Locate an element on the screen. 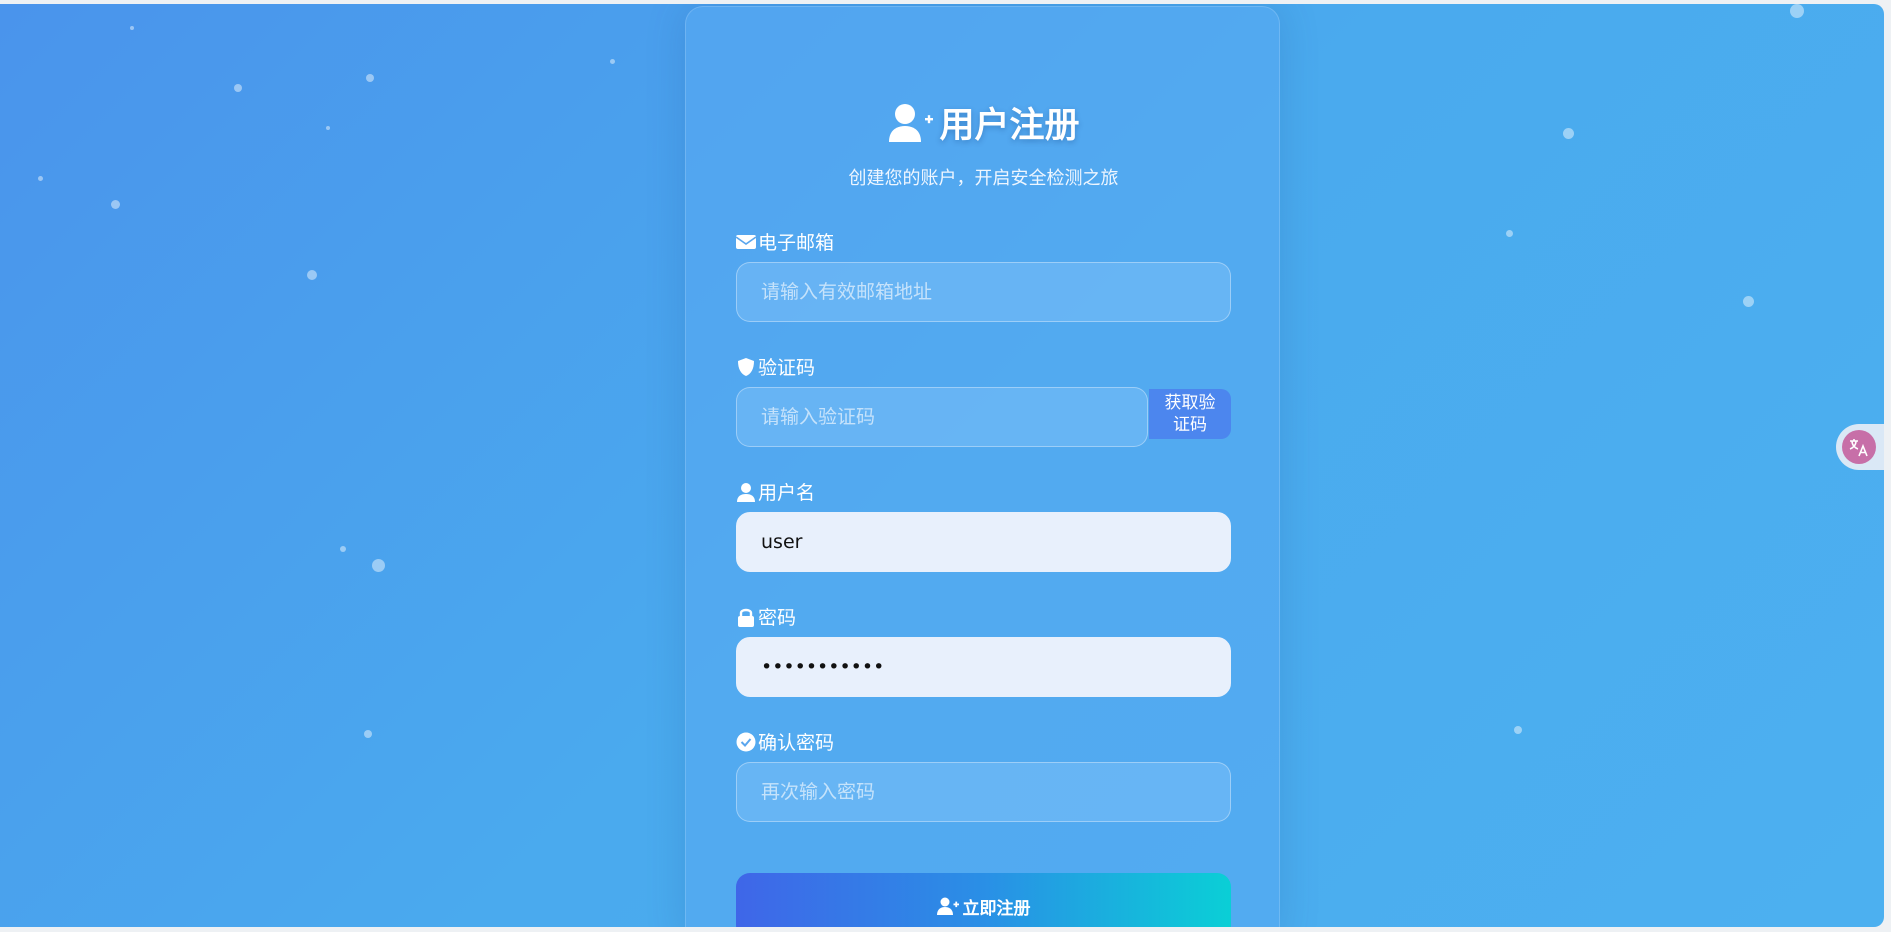  code-label: 验证码 is located at coordinates (775, 366).